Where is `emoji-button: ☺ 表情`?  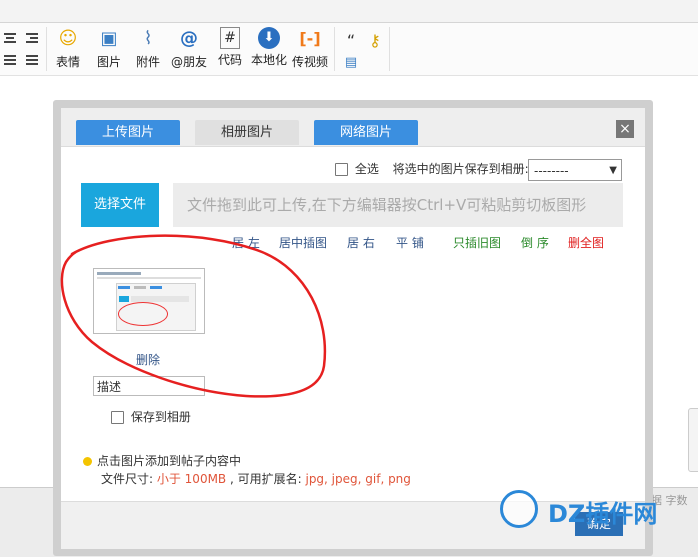 emoji-button: ☺ 表情 is located at coordinates (68, 50).